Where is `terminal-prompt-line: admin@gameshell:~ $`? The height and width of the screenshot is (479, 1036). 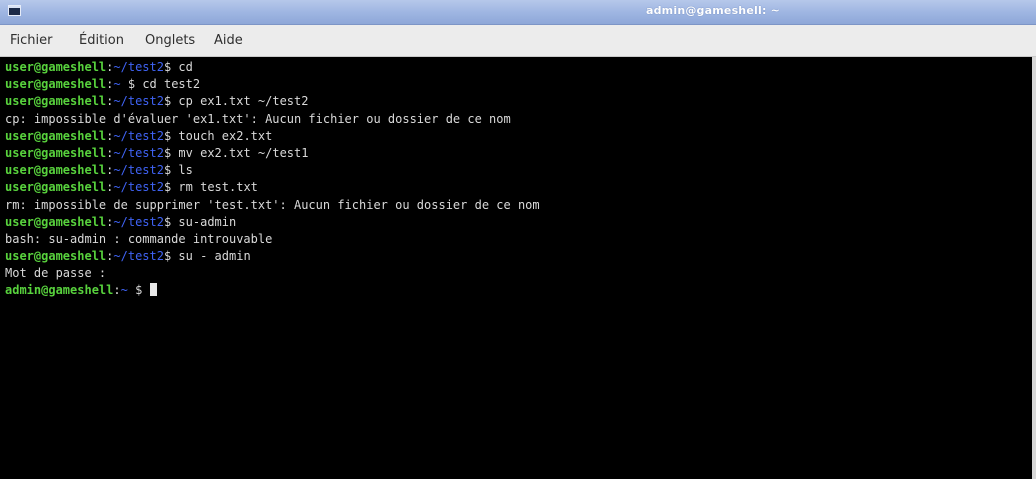
terminal-prompt-line: admin@gameshell:~ $ is located at coordinates (272, 290).